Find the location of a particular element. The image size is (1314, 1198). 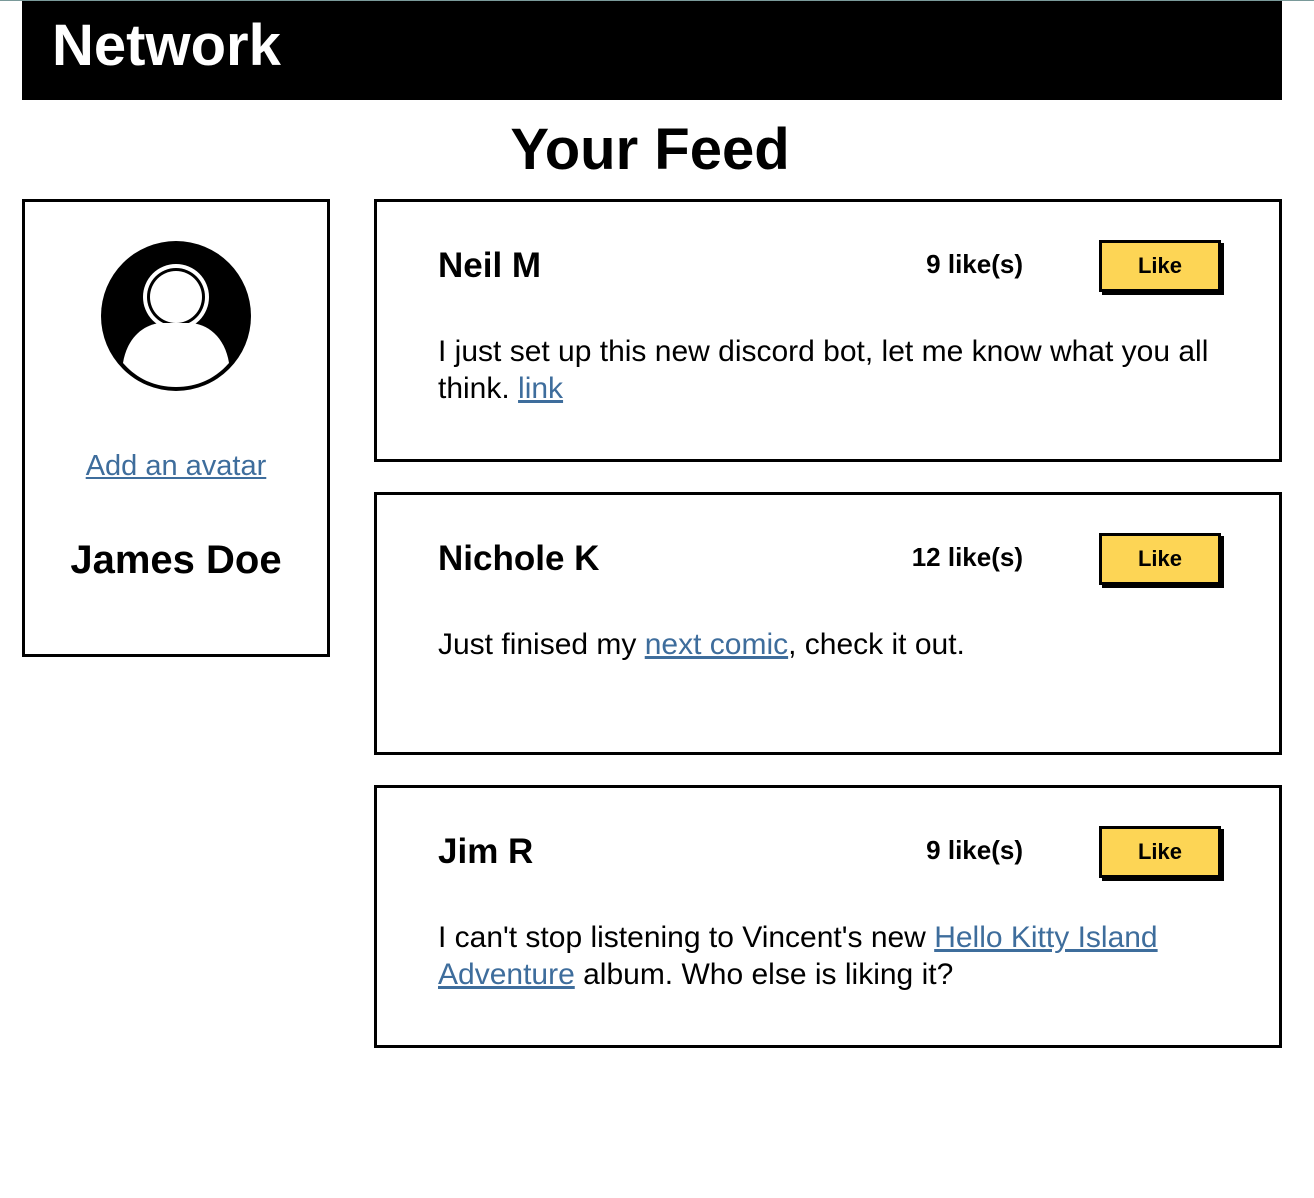

post-author: Jim R is located at coordinates (486, 851).